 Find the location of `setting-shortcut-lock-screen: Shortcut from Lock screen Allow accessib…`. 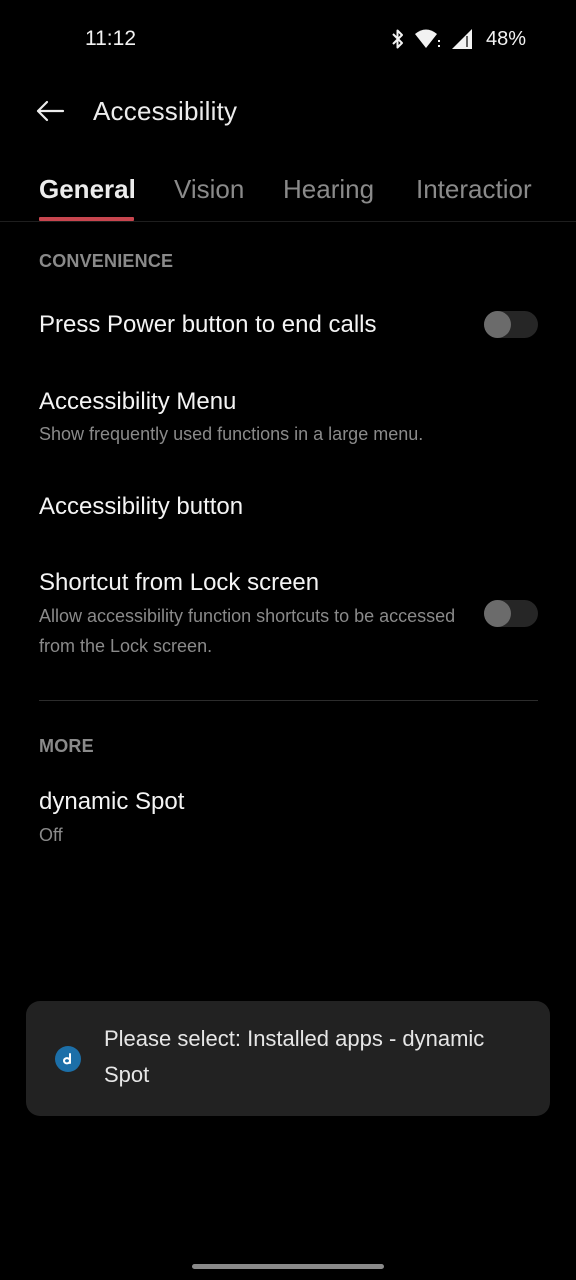

setting-shortcut-lock-screen: Shortcut from Lock screen Allow accessib… is located at coordinates (288, 617).